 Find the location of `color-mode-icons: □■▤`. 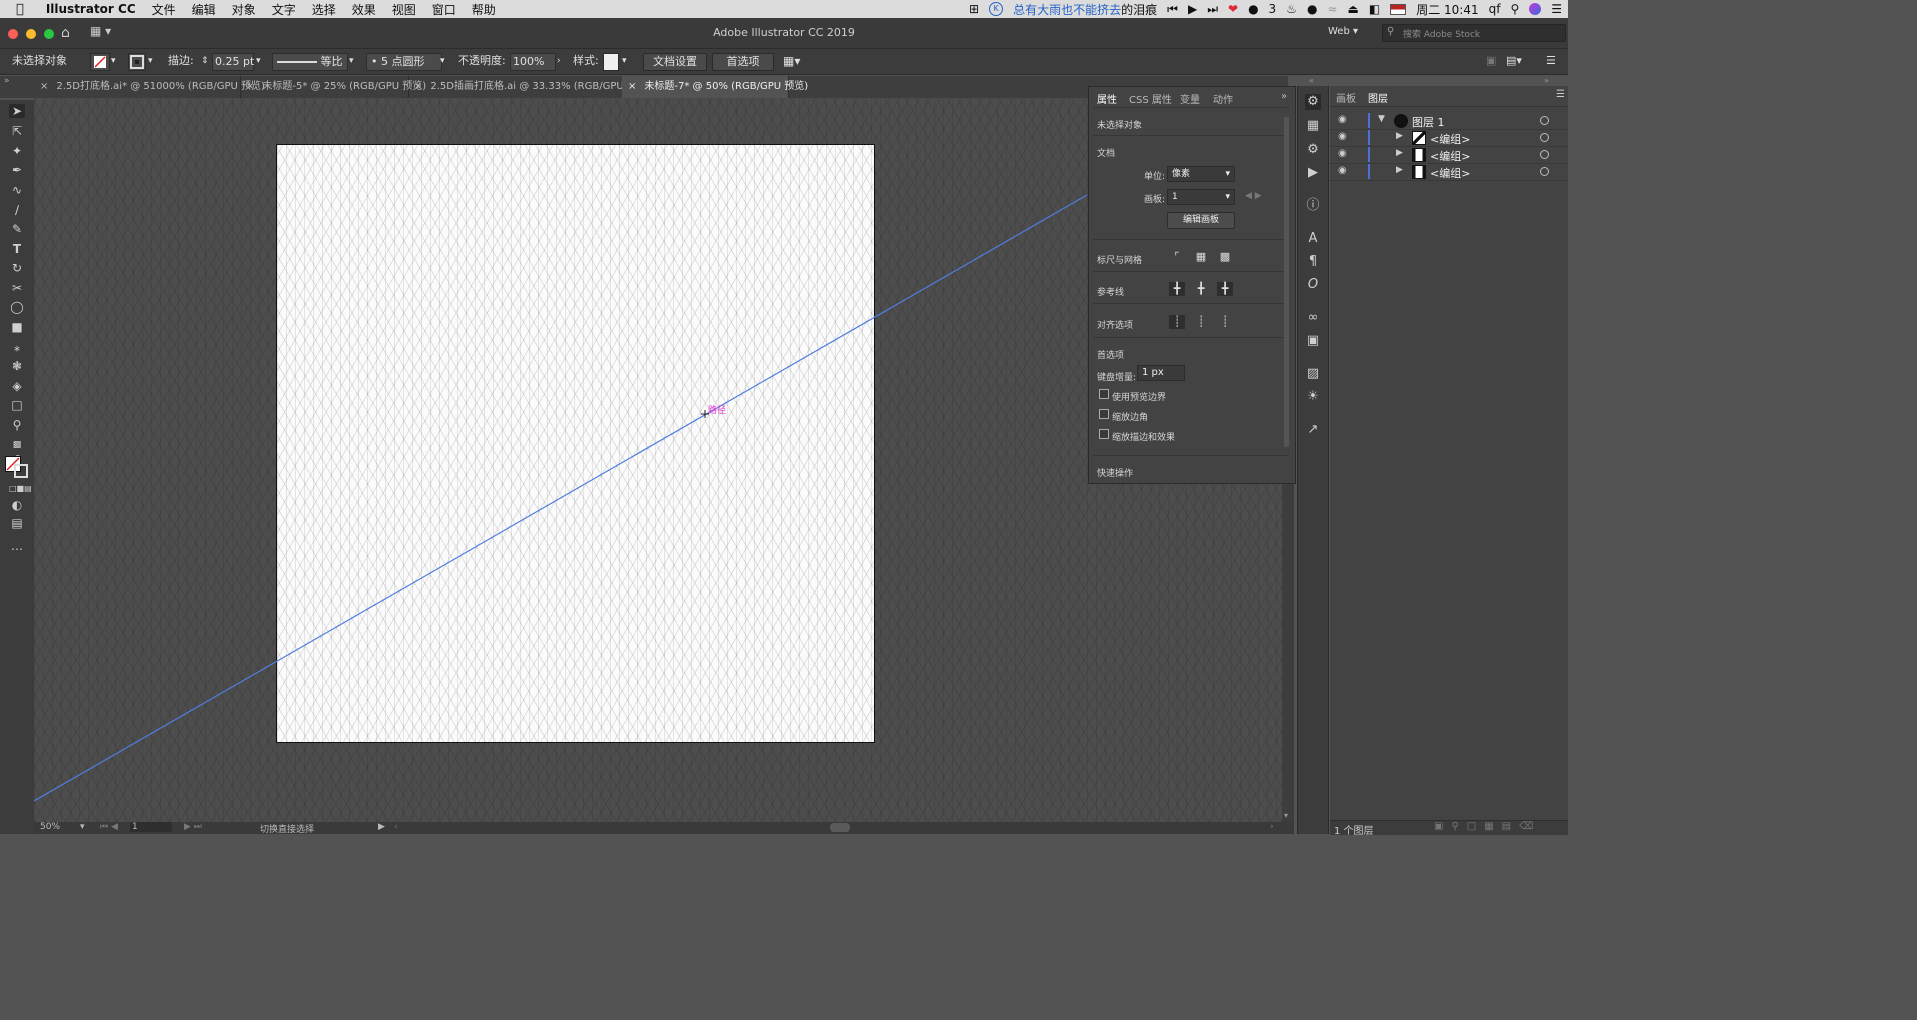

color-mode-icons: □■▤ is located at coordinates (20, 489).